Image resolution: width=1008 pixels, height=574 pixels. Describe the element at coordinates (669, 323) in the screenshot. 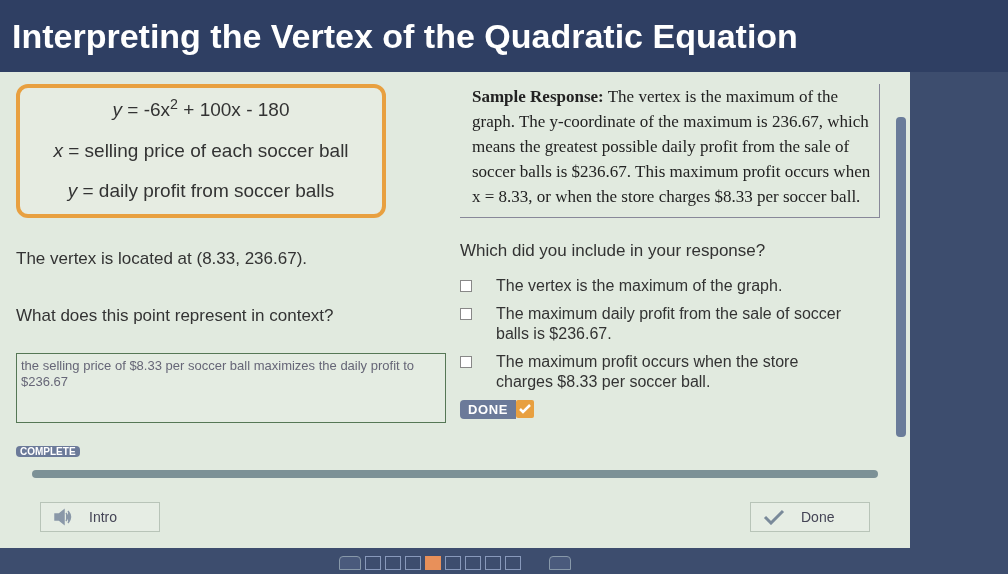

I see `checklist-item: The maximum daily profit from the sale of soccer balls is $236.67.` at that location.